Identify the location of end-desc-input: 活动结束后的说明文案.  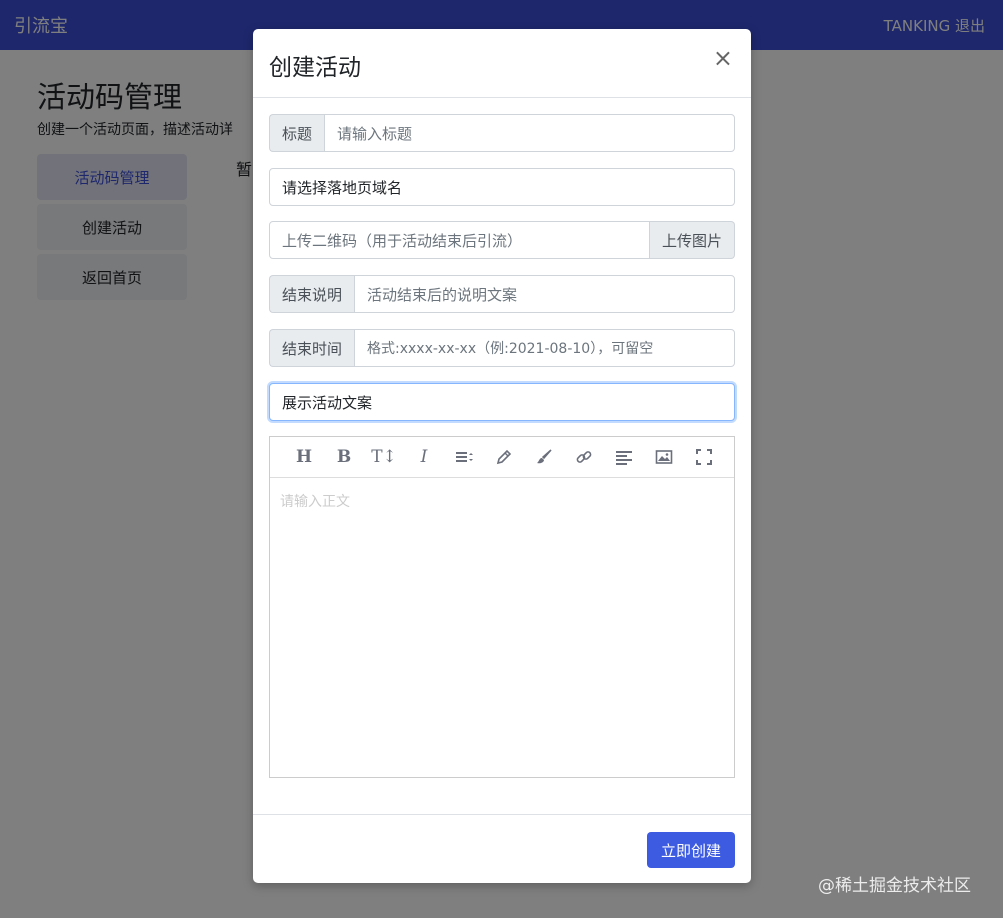
(544, 294).